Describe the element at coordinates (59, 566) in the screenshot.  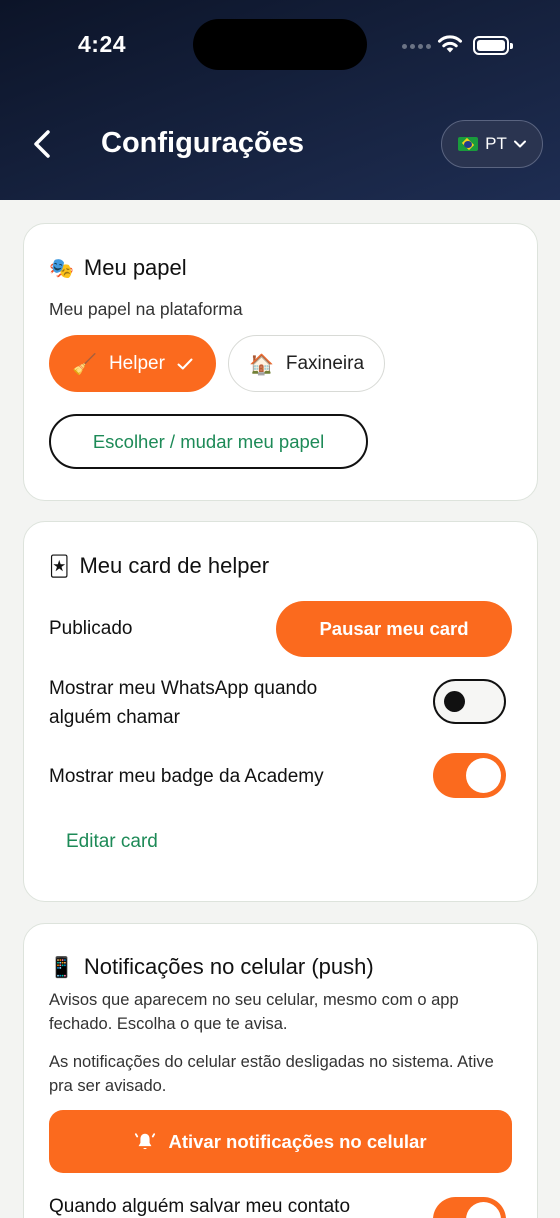
I see `joker-card-icon: 🃏` at that location.